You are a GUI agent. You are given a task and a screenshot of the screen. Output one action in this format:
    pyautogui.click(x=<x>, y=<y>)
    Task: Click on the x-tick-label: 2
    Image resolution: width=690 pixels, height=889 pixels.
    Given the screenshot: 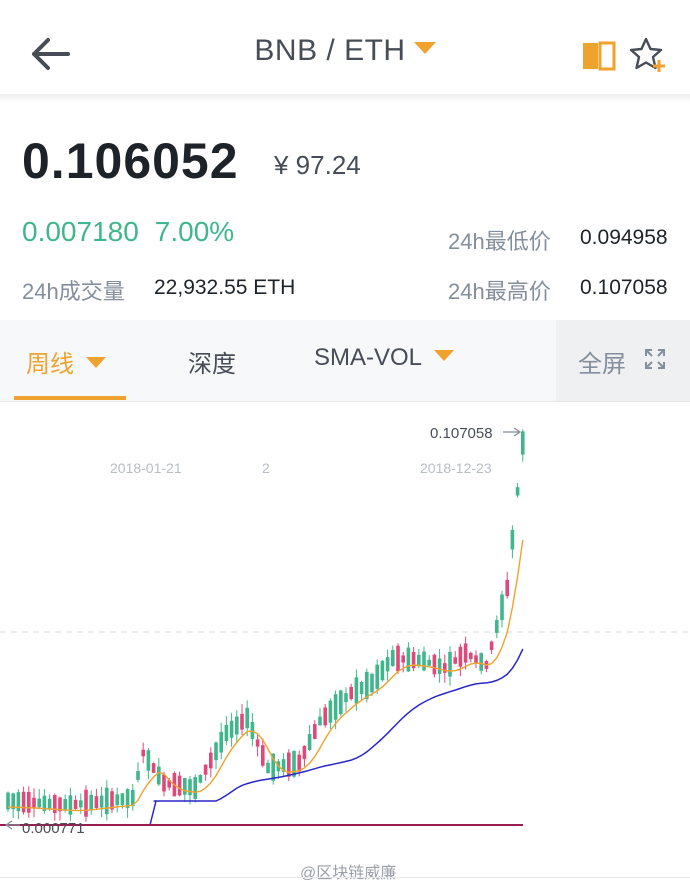 What is the action you would take?
    pyautogui.click(x=266, y=468)
    